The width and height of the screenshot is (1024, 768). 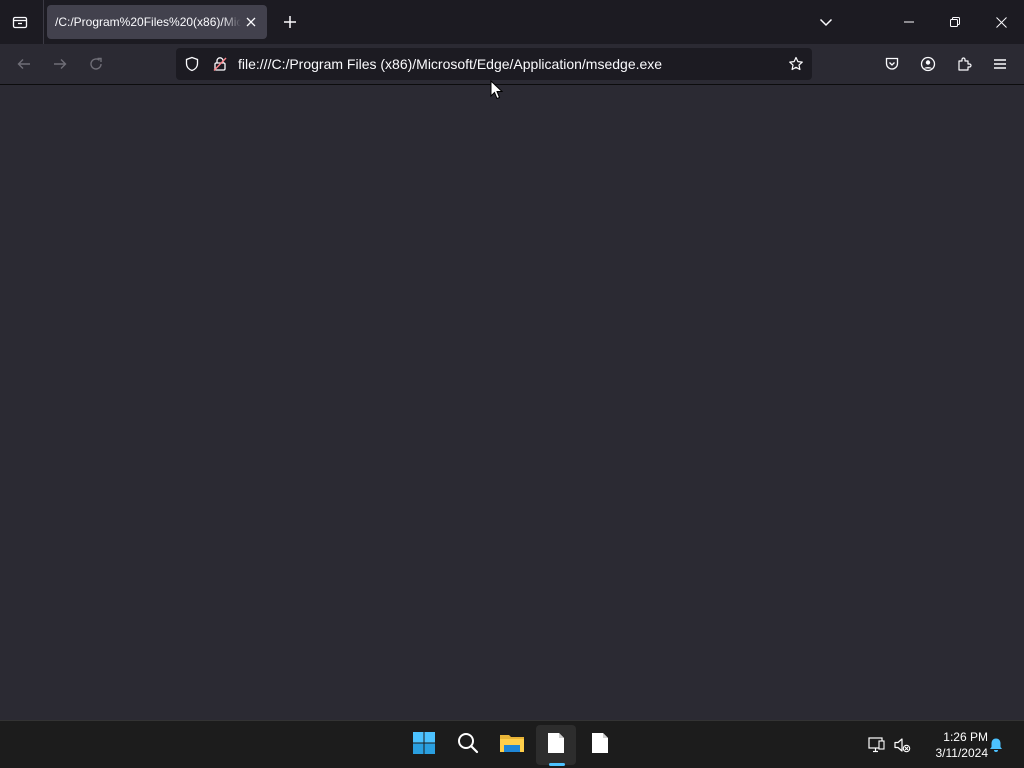 What do you see at coordinates (43, 22) in the screenshot?
I see `tab-separator` at bounding box center [43, 22].